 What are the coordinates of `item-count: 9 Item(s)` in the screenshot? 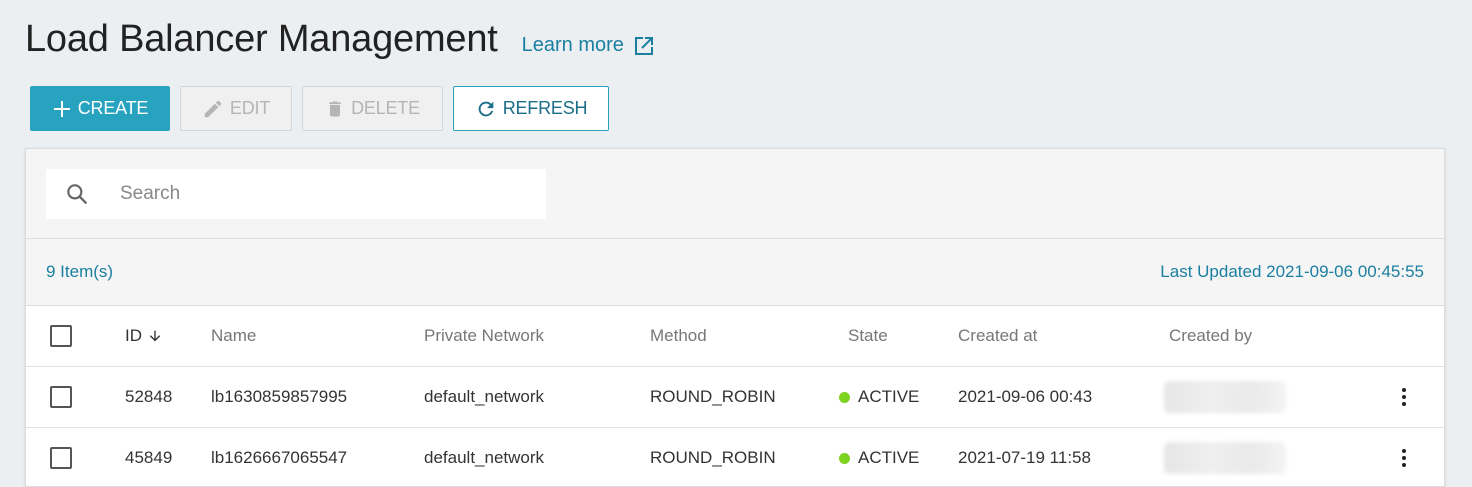 It's located at (80, 271).